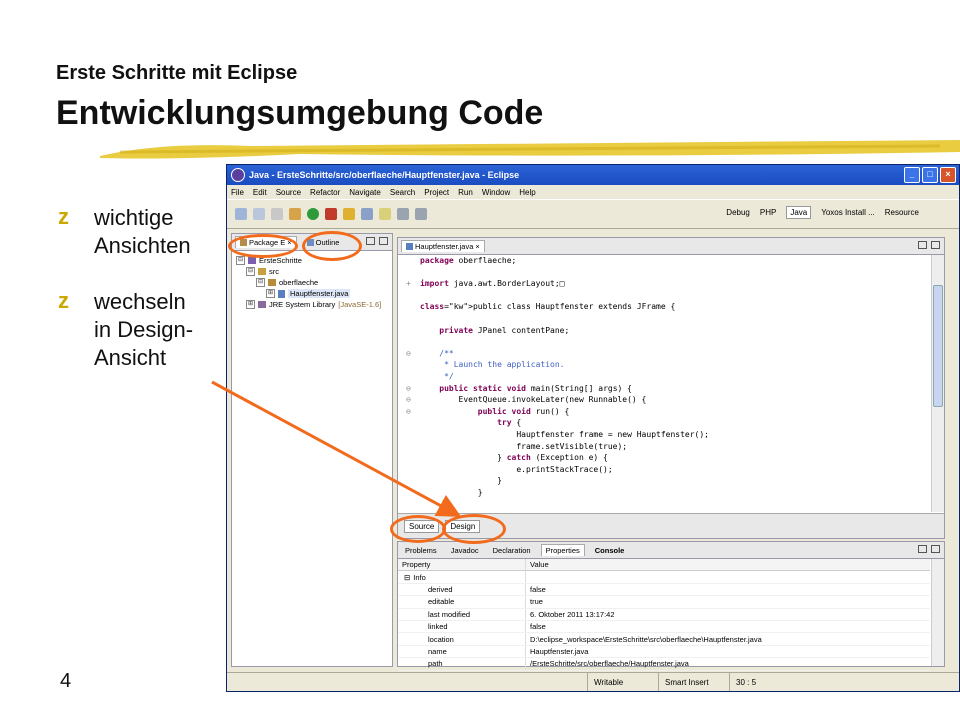  Describe the element at coordinates (403, 214) in the screenshot. I see `back-icon` at that location.